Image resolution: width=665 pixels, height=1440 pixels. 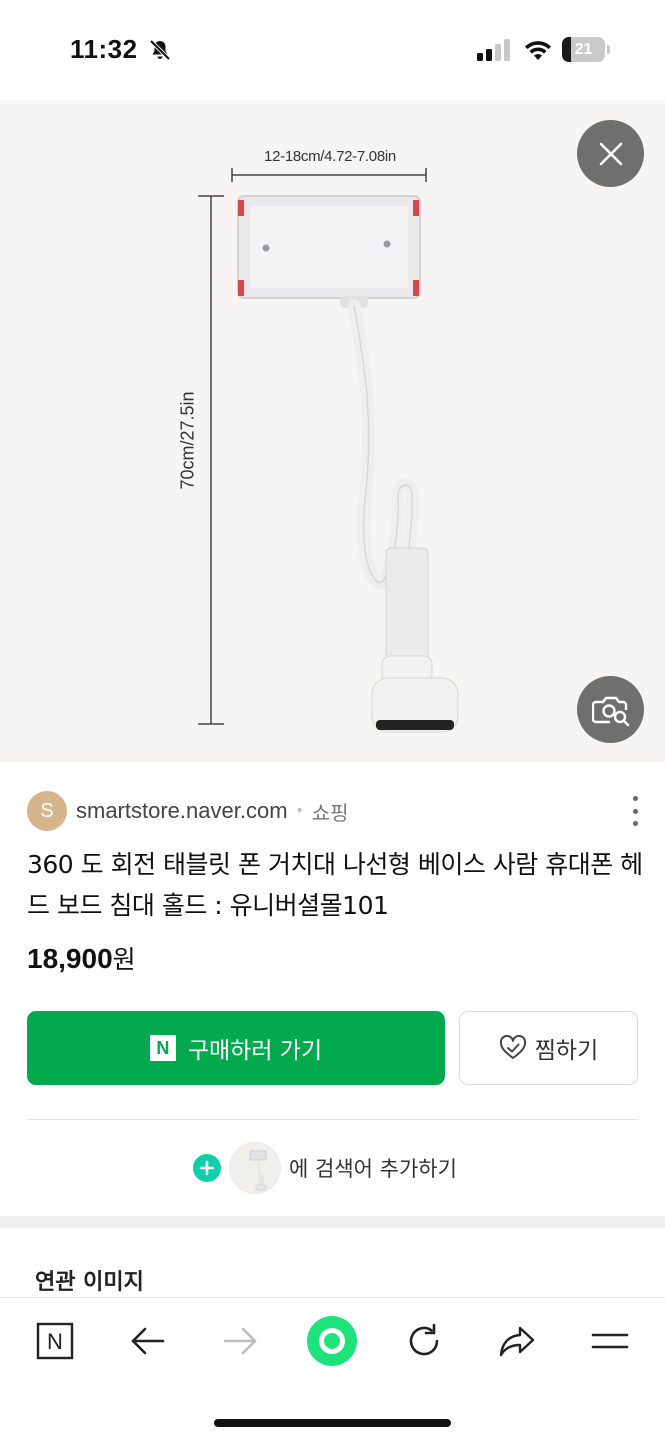 I want to click on price-unit: 원, so click(x=124, y=959).